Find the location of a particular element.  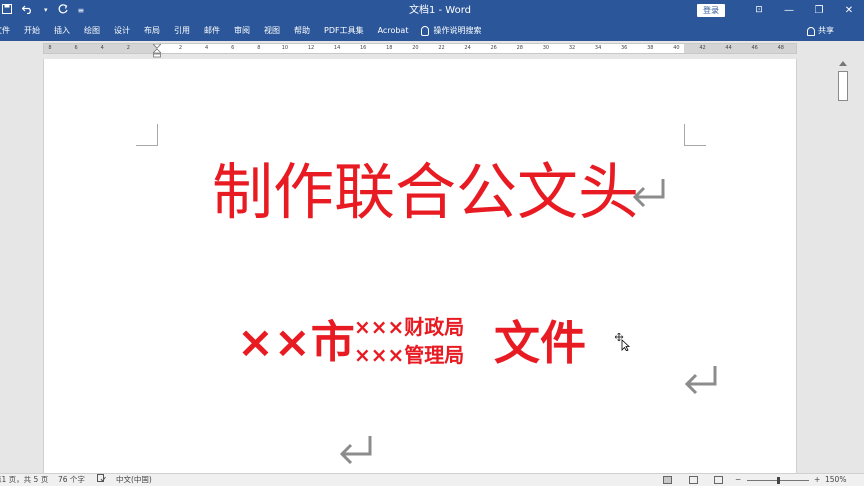

ruler-number: 42 is located at coordinates (702, 48).